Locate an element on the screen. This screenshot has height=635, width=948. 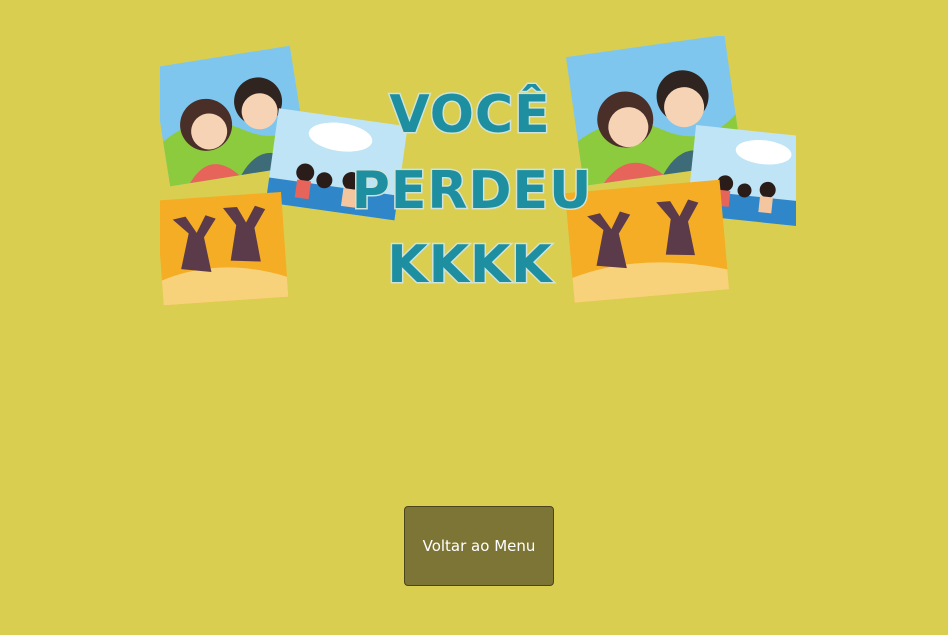
back-to-menu-button: Voltar ao Menu is located at coordinates (479, 546).